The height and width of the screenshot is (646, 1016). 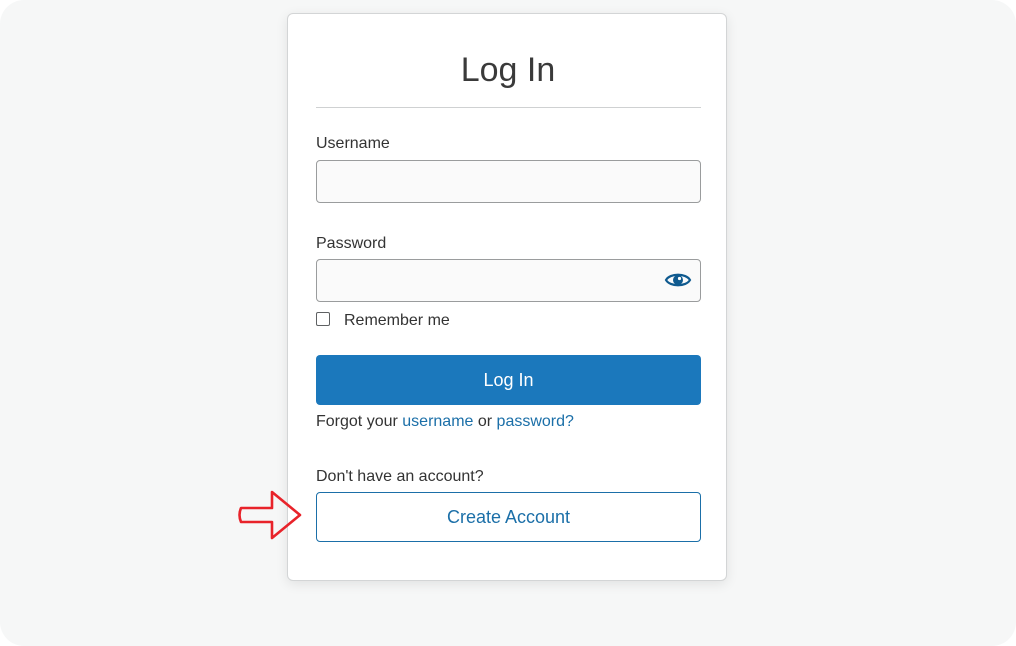 What do you see at coordinates (678, 280) in the screenshot?
I see `eye-icon` at bounding box center [678, 280].